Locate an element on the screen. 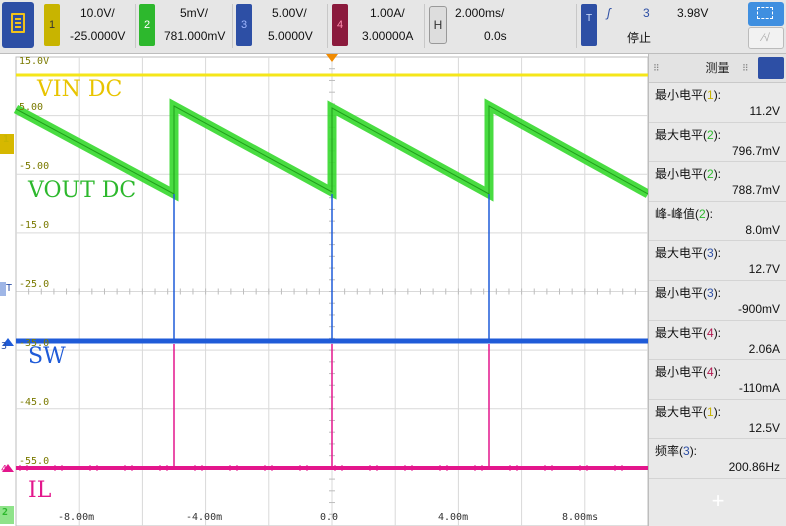 This screenshot has height=526, width=786. ch3-offset: 5.0000V is located at coordinates (290, 36).